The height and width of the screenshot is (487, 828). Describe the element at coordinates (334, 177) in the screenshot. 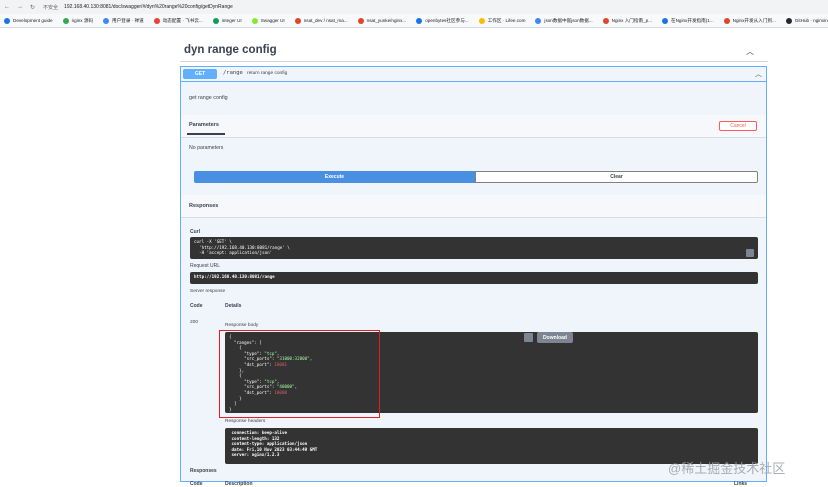

I see `execute-button: Execute` at that location.